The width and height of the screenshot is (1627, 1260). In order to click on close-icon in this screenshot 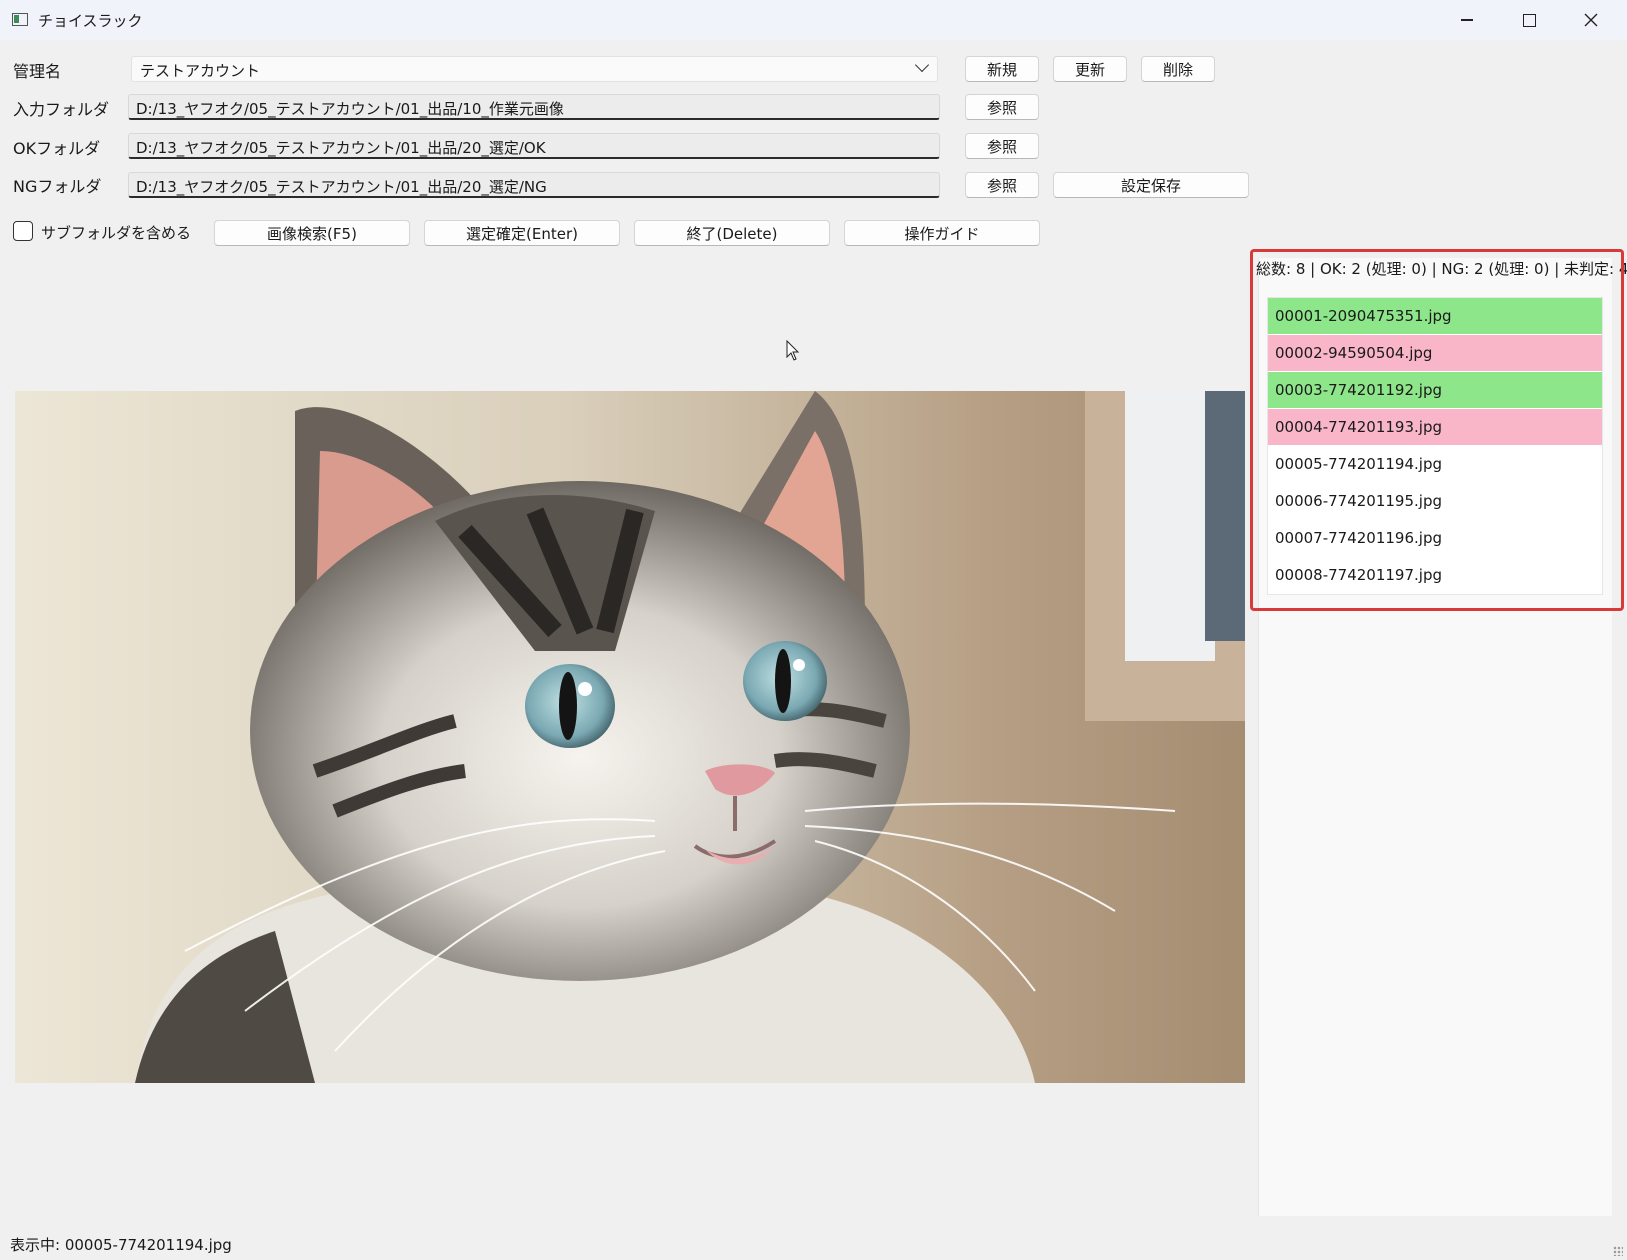, I will do `click(1591, 20)`.